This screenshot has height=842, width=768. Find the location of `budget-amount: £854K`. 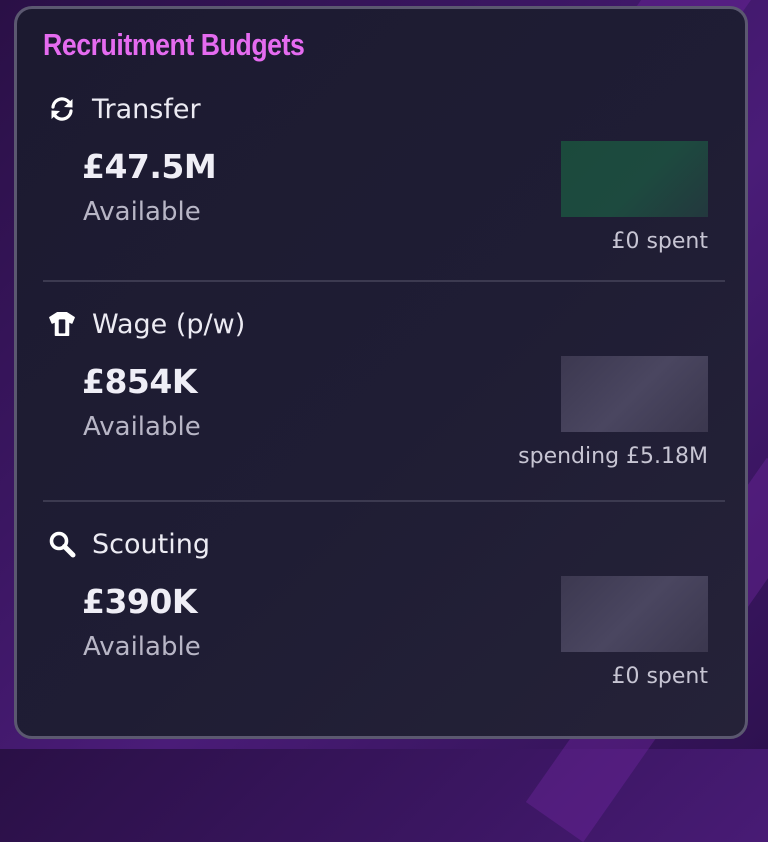

budget-amount: £854K is located at coordinates (139, 381).